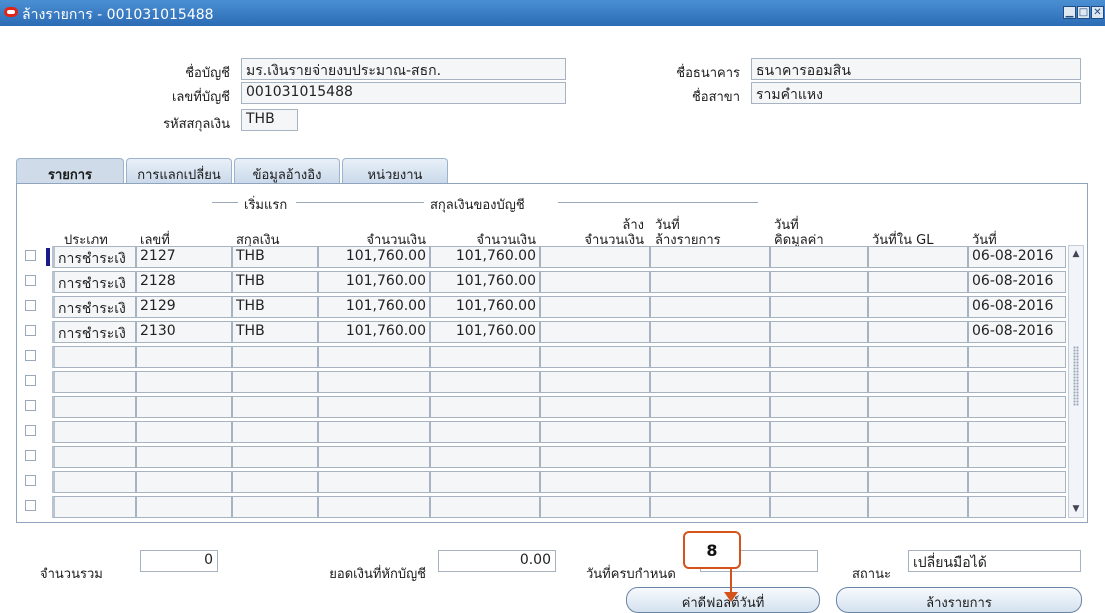  I want to click on count-field: 0, so click(179, 561).